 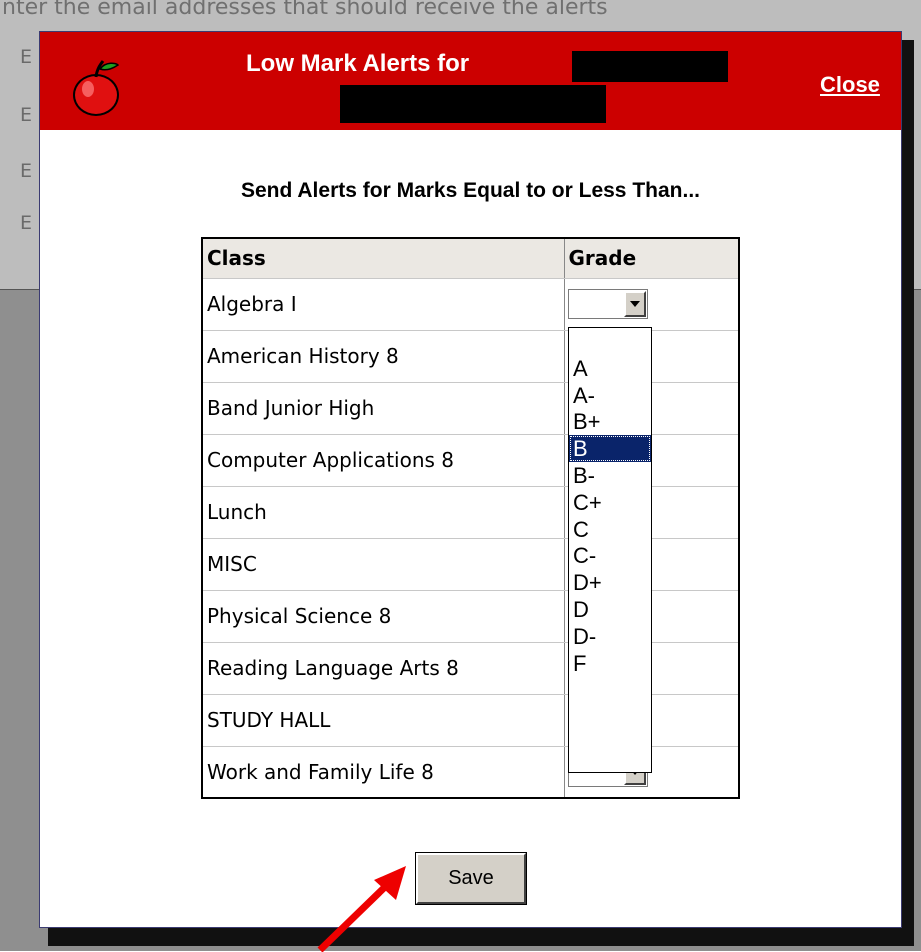 I want to click on table-row: MISC, so click(x=470, y=564).